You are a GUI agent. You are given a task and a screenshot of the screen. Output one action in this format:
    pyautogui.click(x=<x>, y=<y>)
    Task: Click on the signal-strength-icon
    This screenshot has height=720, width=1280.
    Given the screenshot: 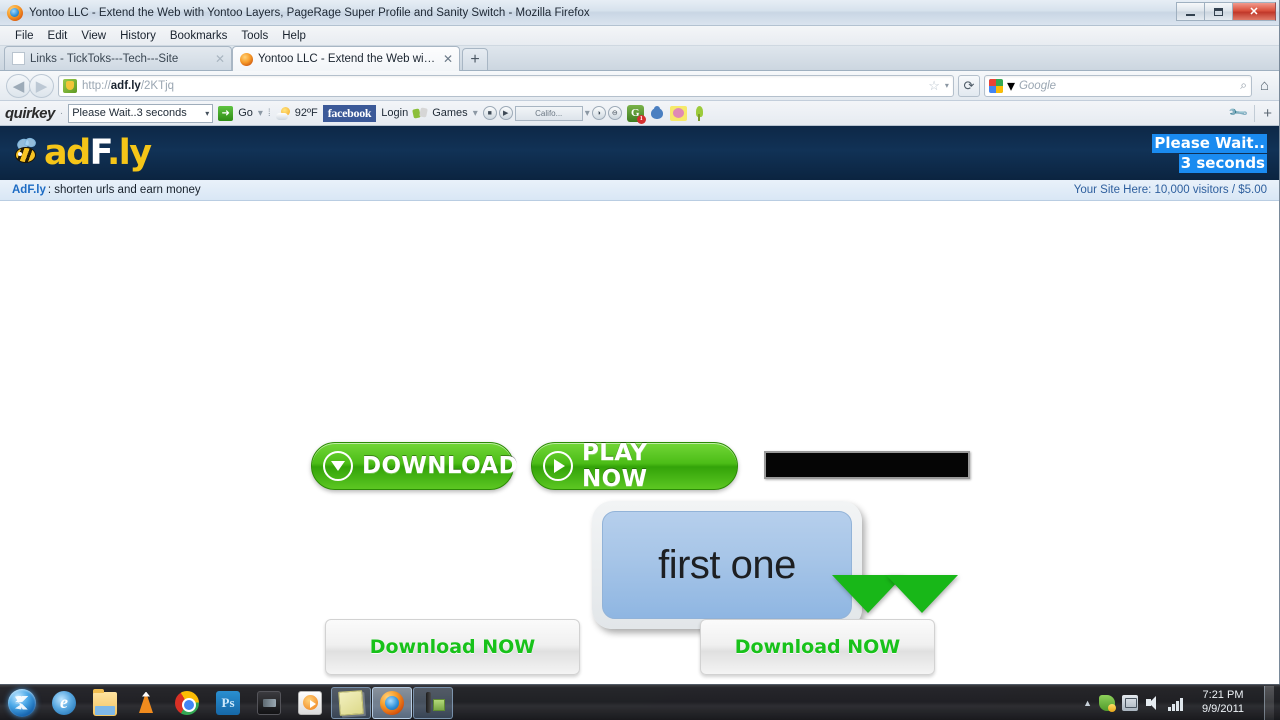 What is the action you would take?
    pyautogui.click(x=1176, y=703)
    